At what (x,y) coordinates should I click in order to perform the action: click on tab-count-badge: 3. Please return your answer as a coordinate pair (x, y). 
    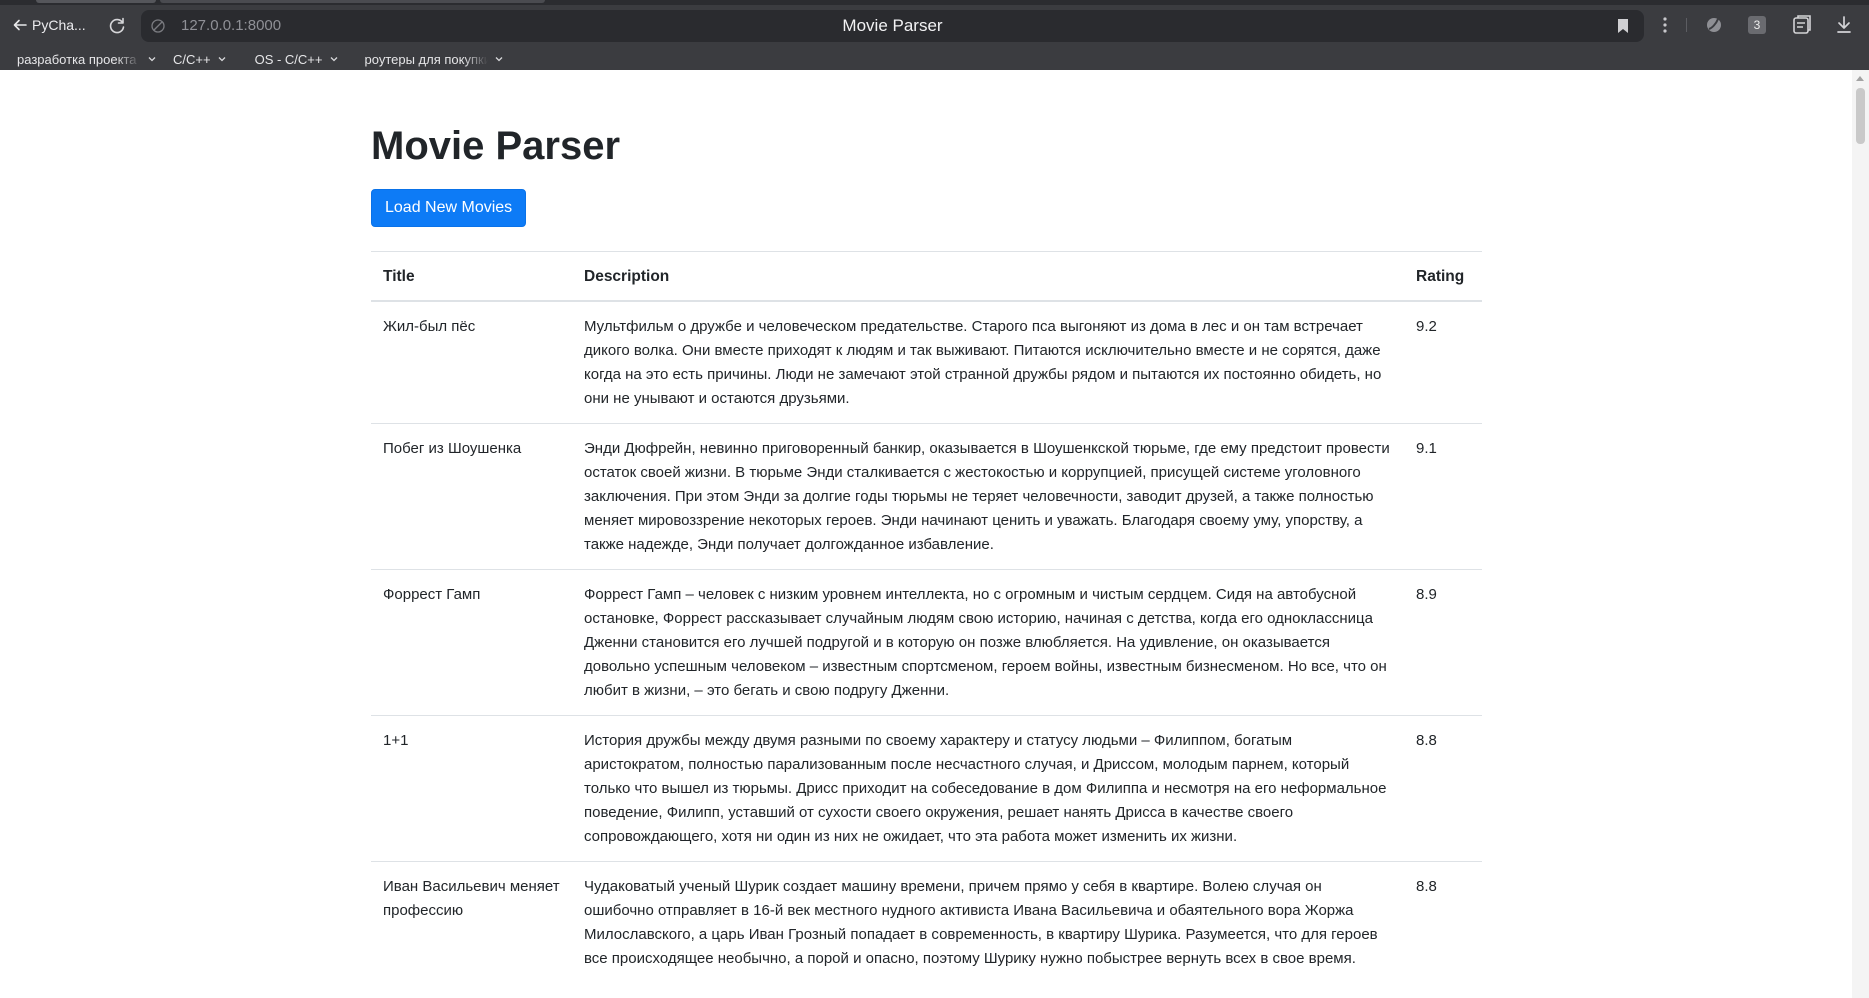
    Looking at the image, I should click on (1757, 25).